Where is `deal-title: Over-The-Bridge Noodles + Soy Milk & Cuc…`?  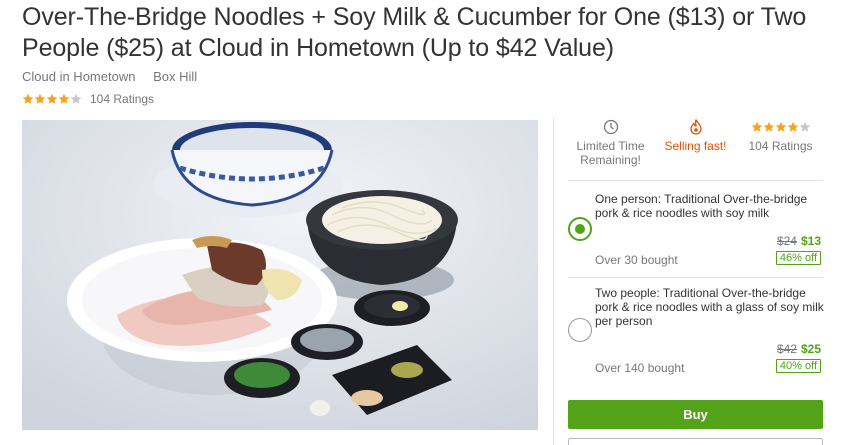
deal-title: Over-The-Bridge Noodles + Soy Milk & Cuc… is located at coordinates (414, 32).